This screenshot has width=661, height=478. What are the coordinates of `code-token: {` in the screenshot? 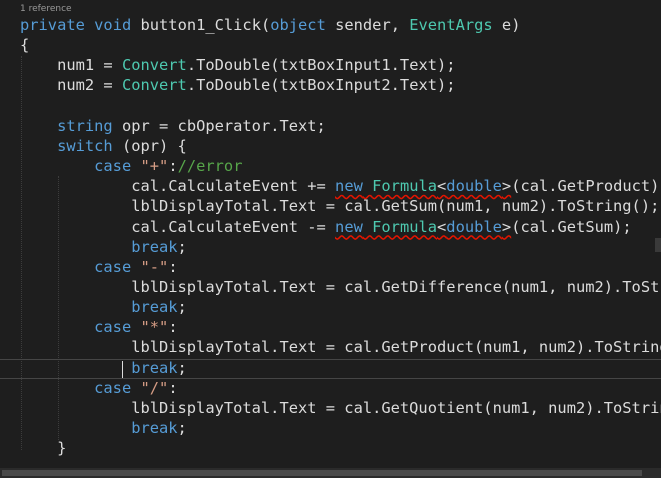 It's located at (25, 45).